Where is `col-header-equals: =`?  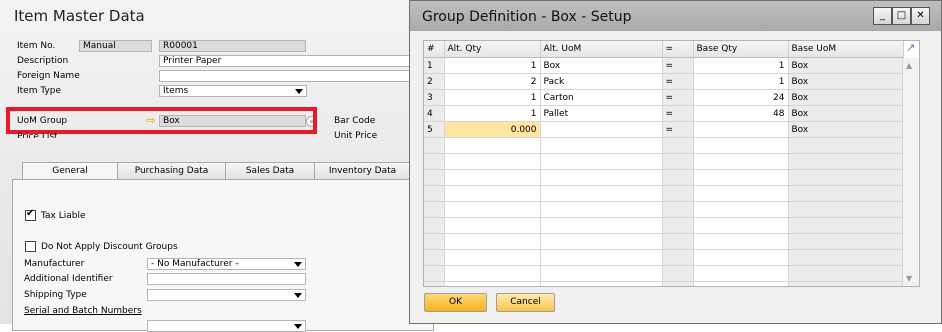 col-header-equals: = is located at coordinates (678, 49).